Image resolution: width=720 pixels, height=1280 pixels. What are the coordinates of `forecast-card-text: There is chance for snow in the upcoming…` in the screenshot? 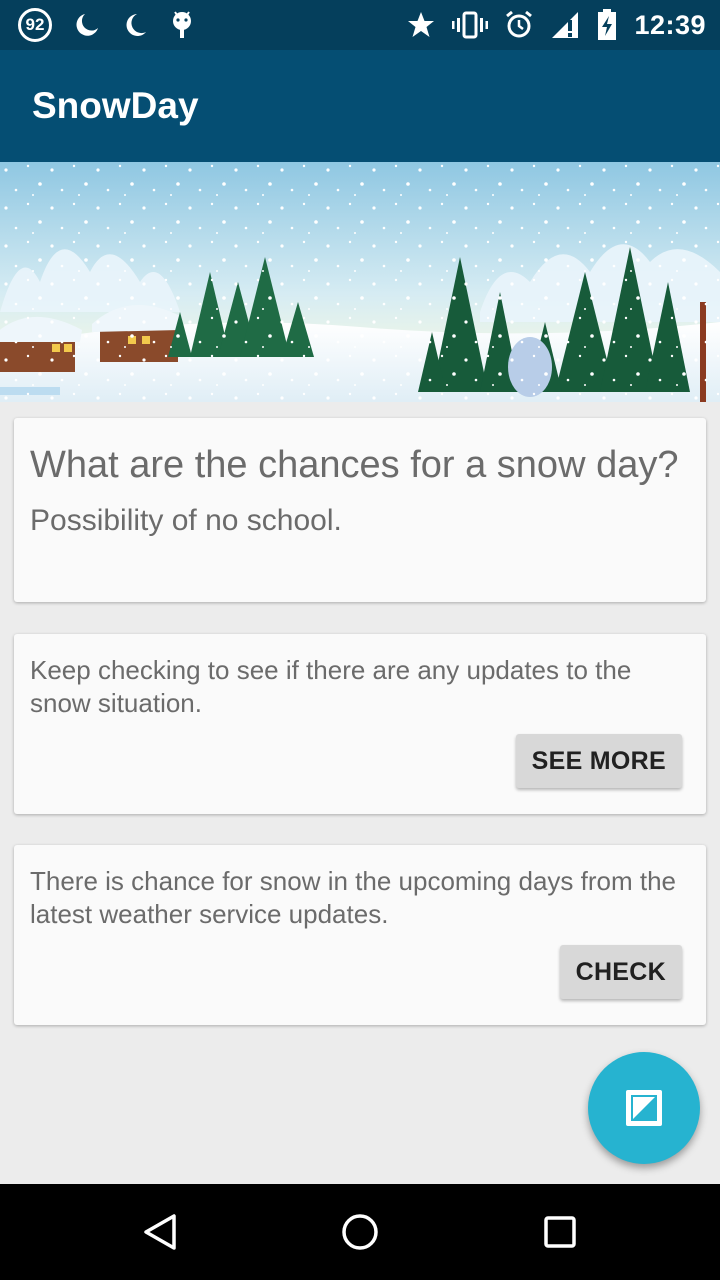 It's located at (353, 897).